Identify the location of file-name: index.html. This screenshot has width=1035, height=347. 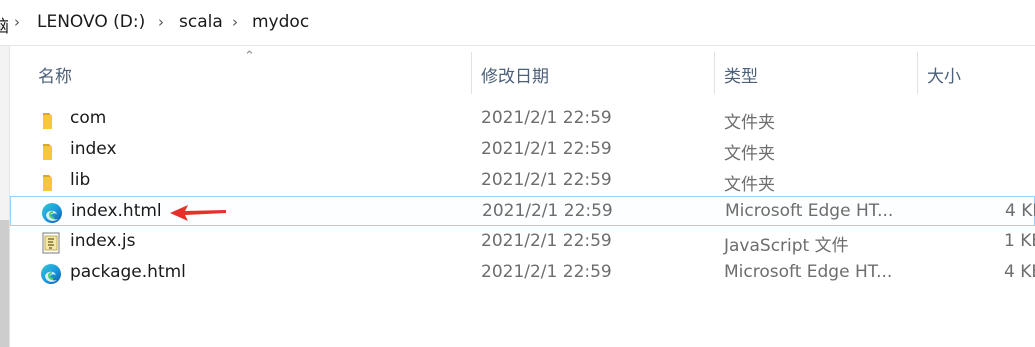
(116, 211).